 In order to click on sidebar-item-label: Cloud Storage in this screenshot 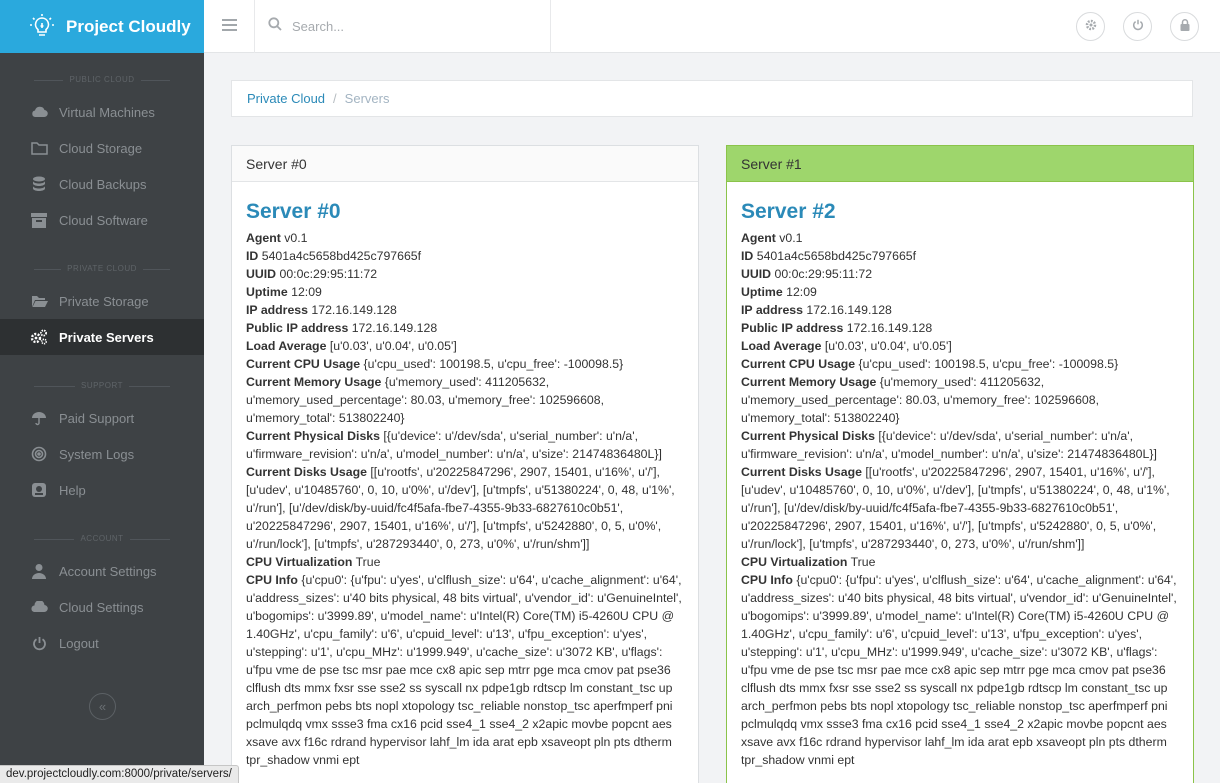, I will do `click(101, 148)`.